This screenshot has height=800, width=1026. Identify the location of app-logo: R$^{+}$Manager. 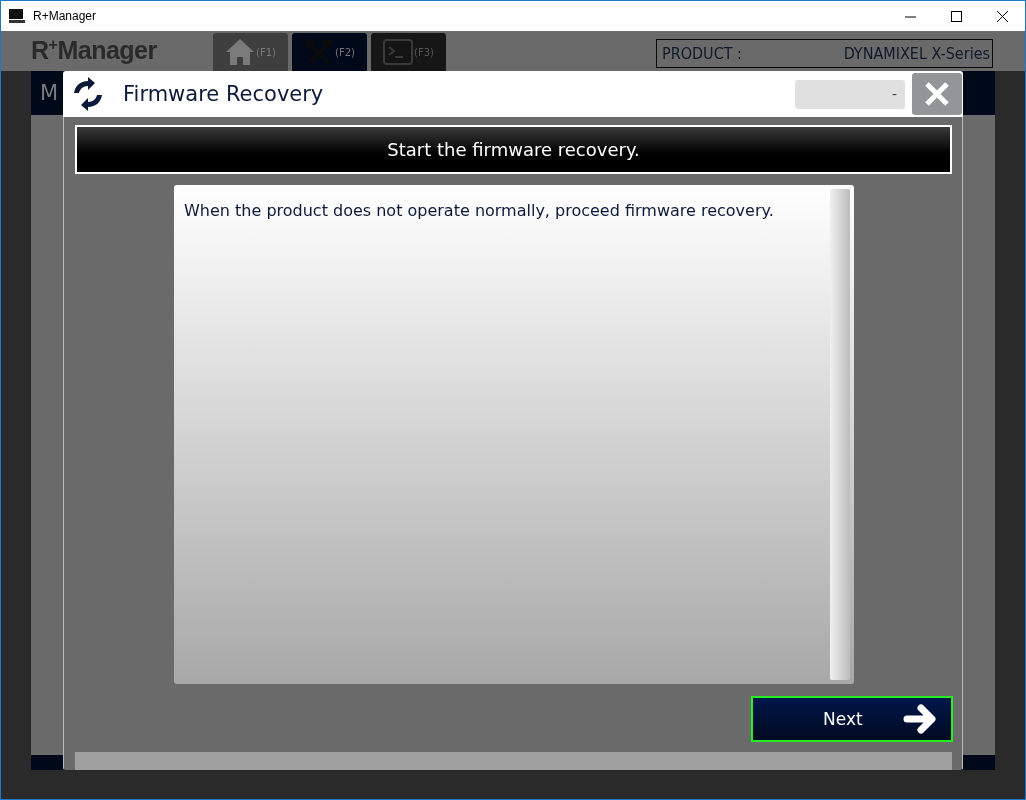
(94, 50).